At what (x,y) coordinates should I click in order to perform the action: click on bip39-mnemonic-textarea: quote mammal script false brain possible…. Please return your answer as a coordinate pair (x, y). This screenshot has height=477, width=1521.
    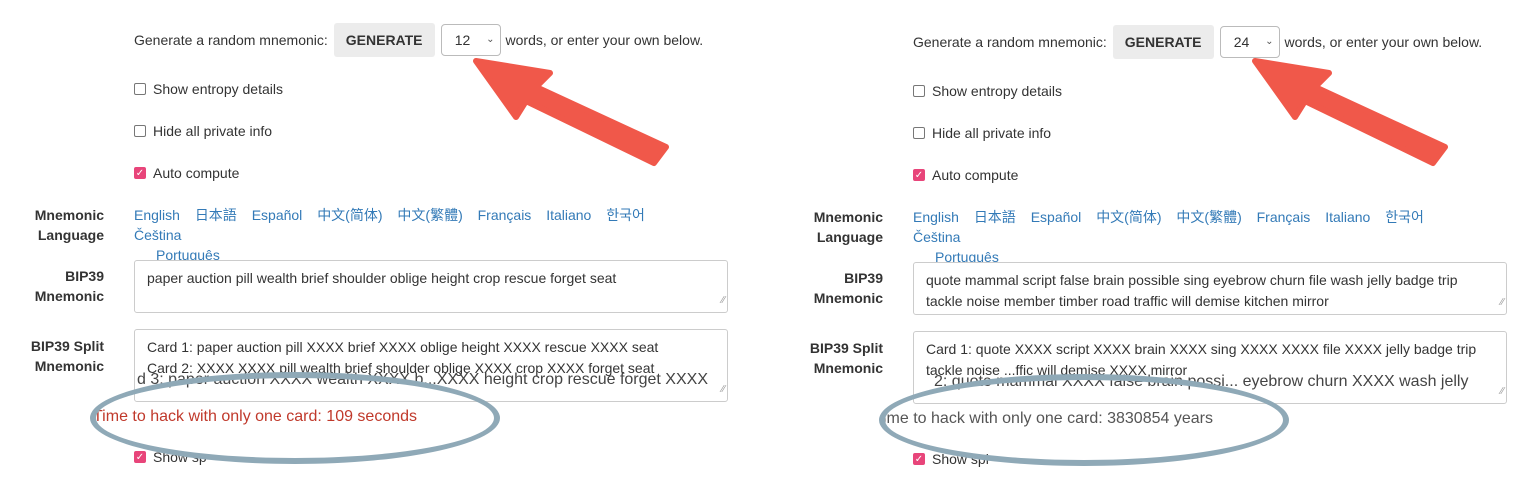
    Looking at the image, I should click on (1210, 288).